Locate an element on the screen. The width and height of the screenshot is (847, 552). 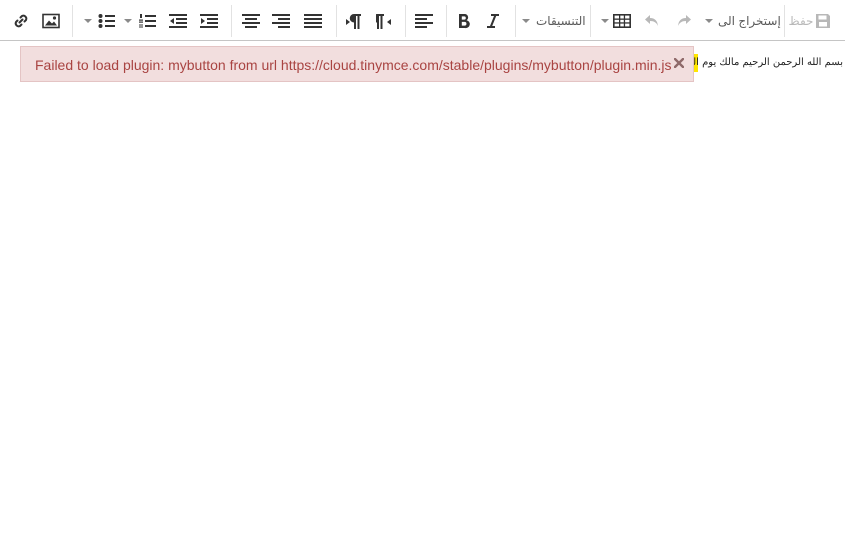
insert-dropdown: إستخراج الى is located at coordinates (743, 21).